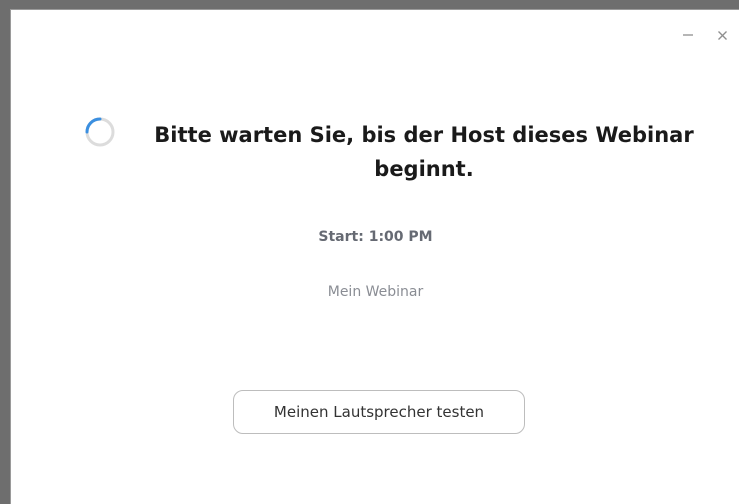  I want to click on close-button, so click(722, 35).